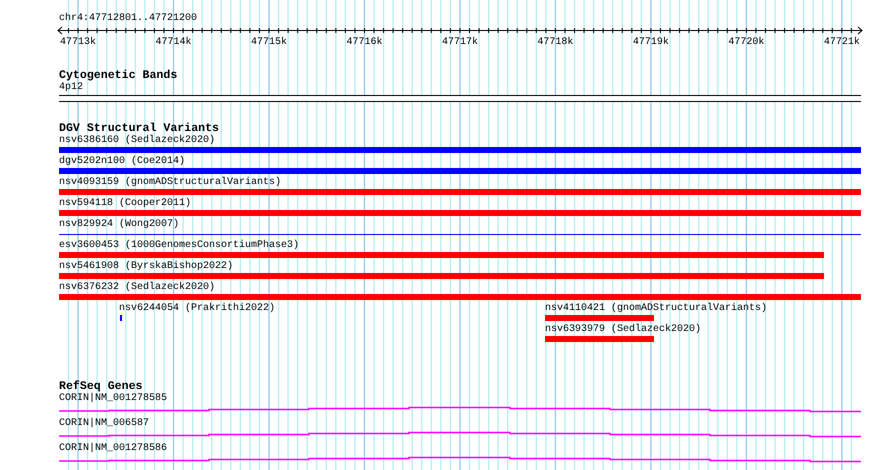 This screenshot has height=470, width=890. I want to click on tick-label: 47713k, so click(78, 42).